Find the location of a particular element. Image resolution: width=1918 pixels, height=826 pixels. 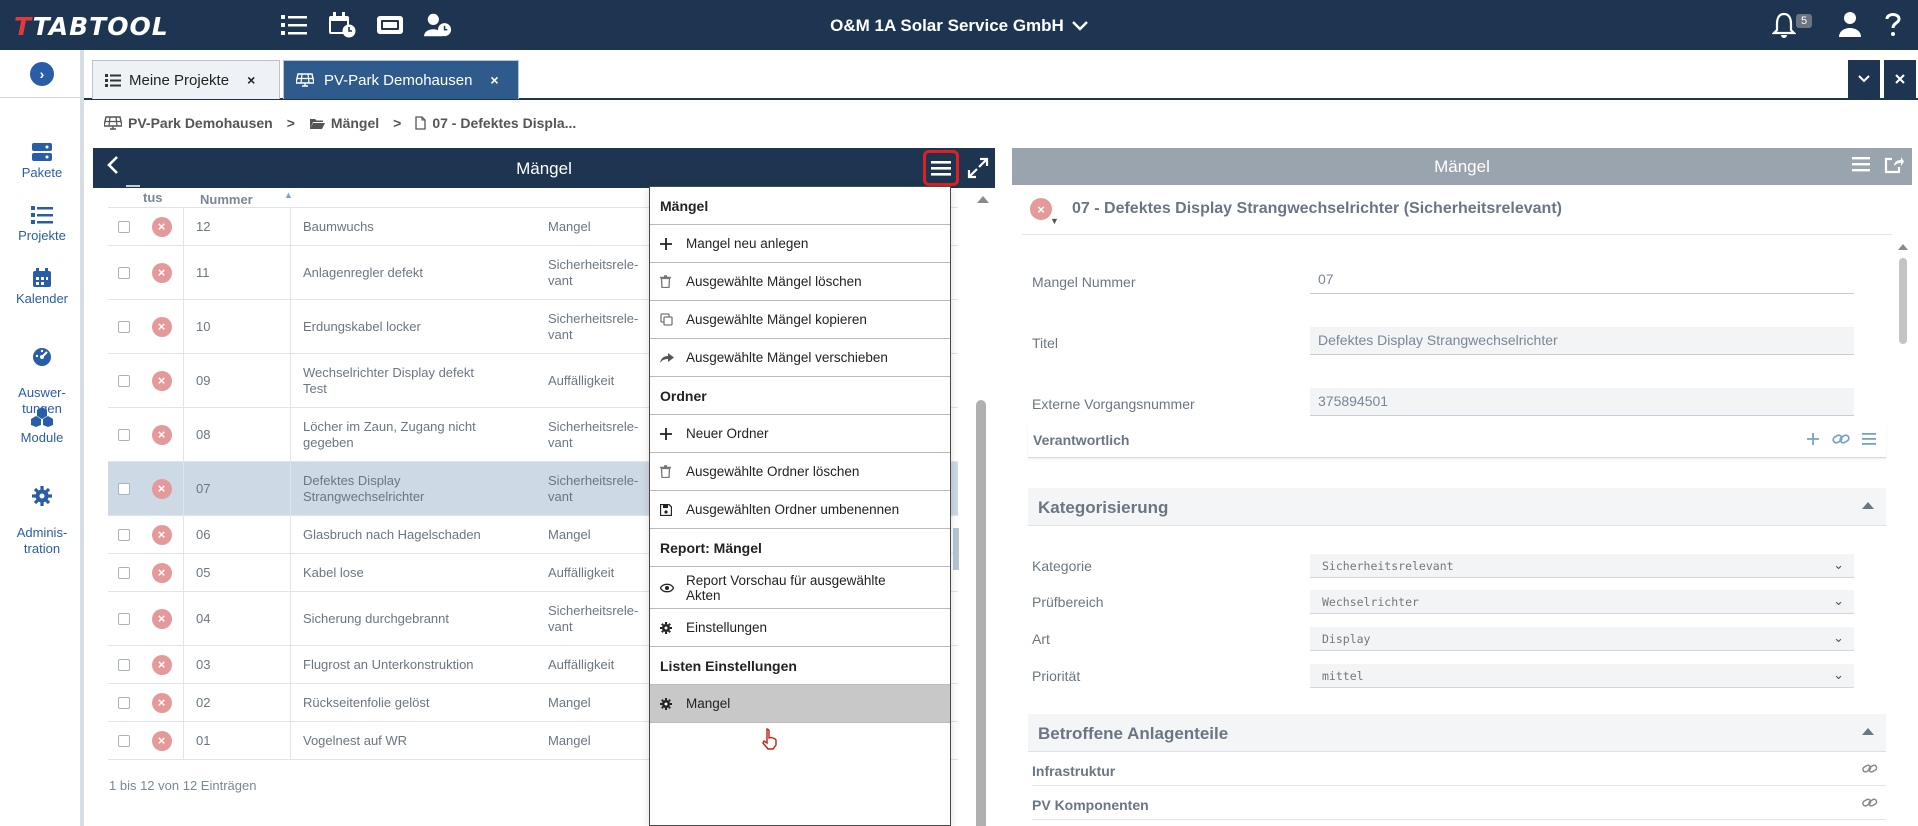

list-scrollbar is located at coordinates (981, 507).